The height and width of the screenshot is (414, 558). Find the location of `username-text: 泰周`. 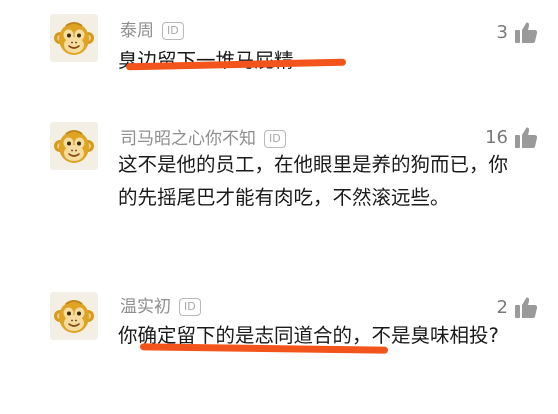

username-text: 泰周 is located at coordinates (137, 31).